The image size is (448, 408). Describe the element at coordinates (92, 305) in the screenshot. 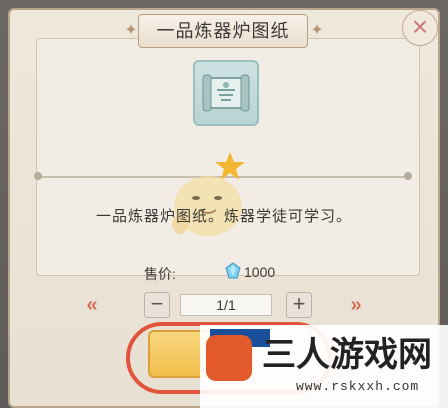

I see `previous-arrow-icon: «` at that location.